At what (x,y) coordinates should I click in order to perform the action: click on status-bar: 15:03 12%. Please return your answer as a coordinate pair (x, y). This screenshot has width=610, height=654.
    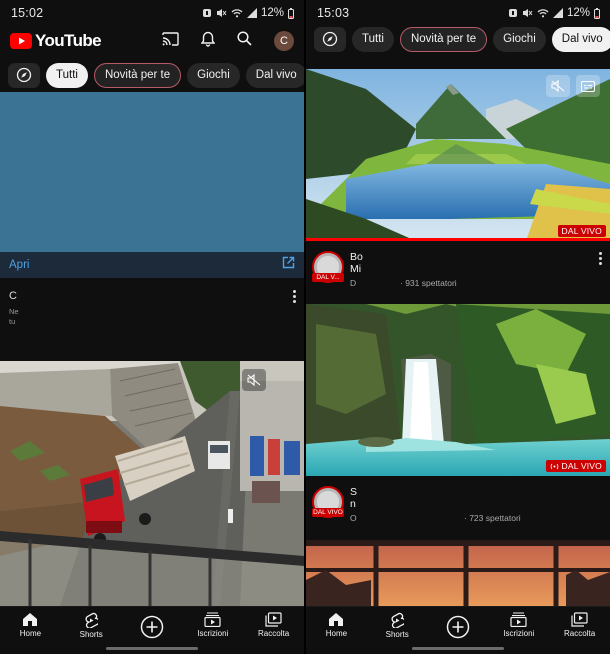
    Looking at the image, I should click on (458, 13).